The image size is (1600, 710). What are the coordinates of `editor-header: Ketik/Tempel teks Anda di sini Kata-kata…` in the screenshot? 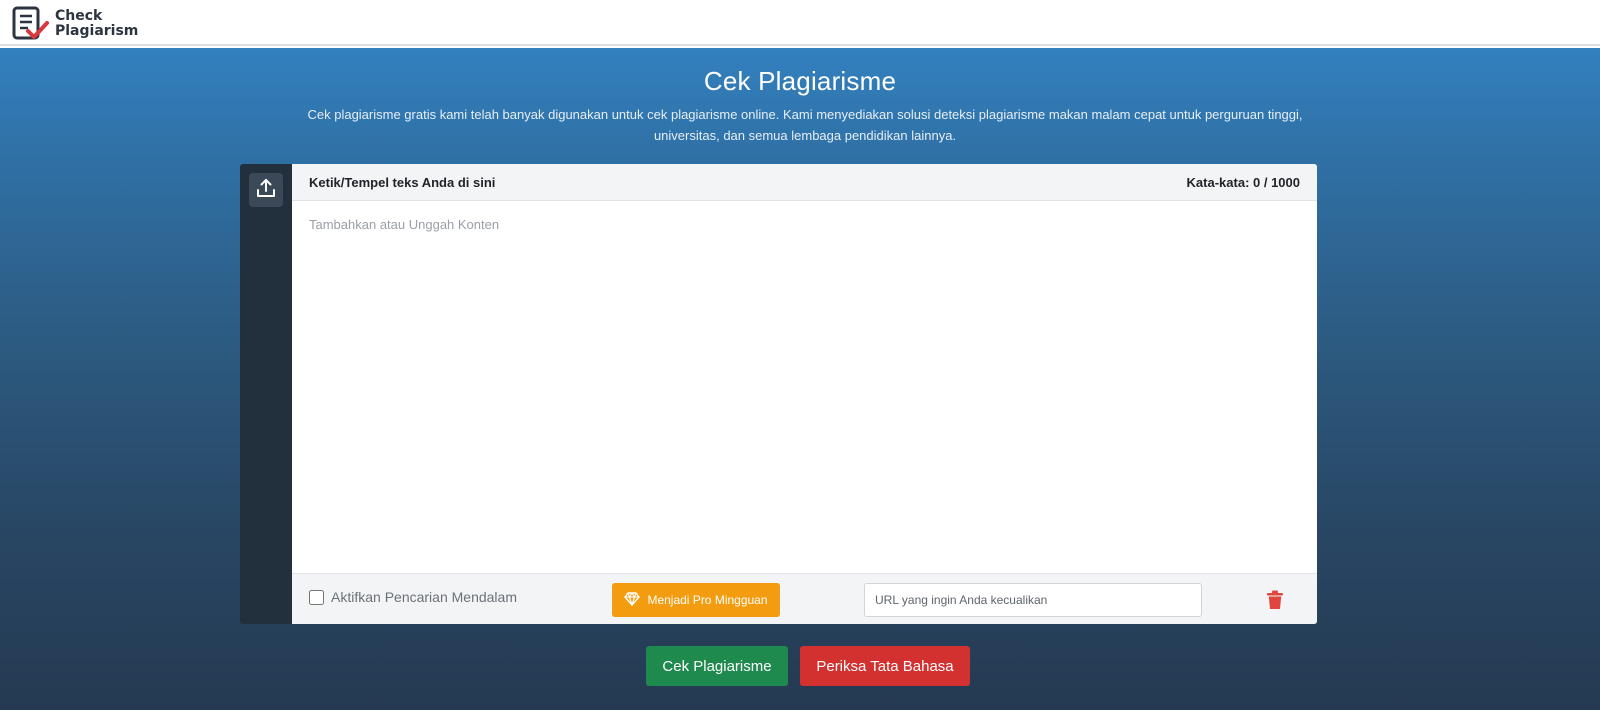 It's located at (804, 182).